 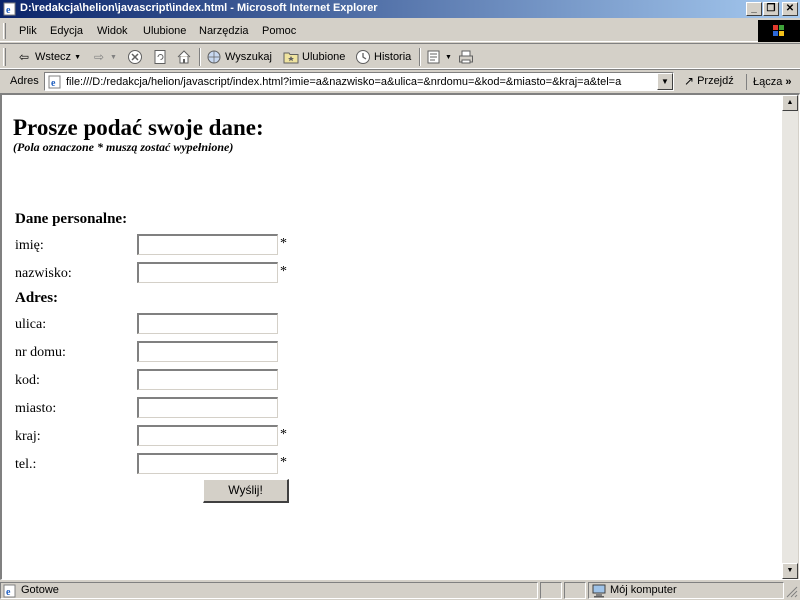 What do you see at coordinates (40, 352) in the screenshot?
I see `house-number-label: nr domu:` at bounding box center [40, 352].